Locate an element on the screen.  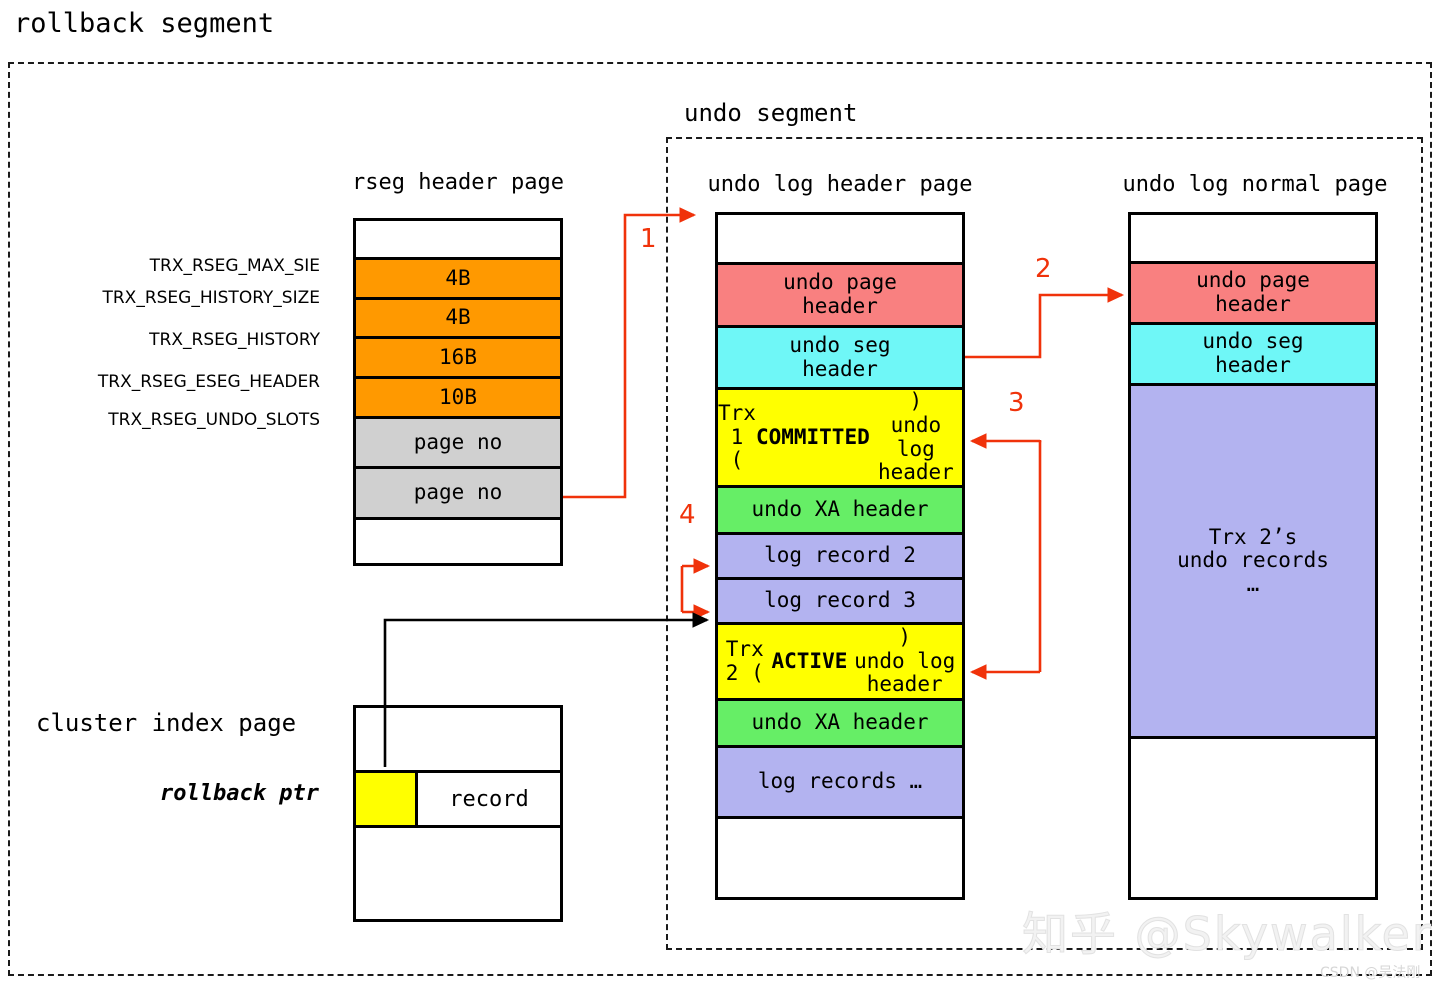
rseg-header-page-box: 4B 4B 16B 10B page no page no is located at coordinates (458, 392).